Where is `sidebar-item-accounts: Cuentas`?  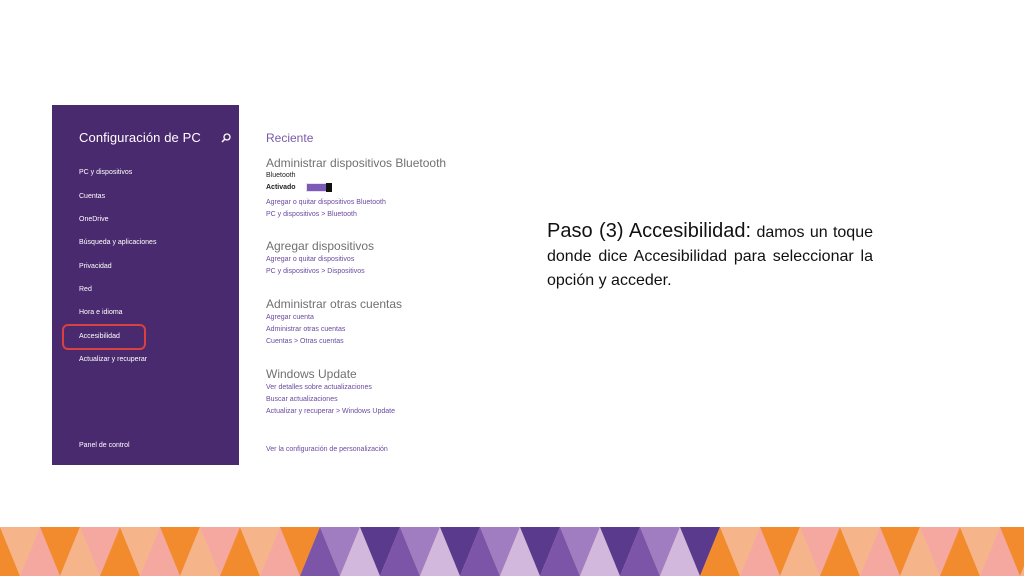 sidebar-item-accounts: Cuentas is located at coordinates (92, 197).